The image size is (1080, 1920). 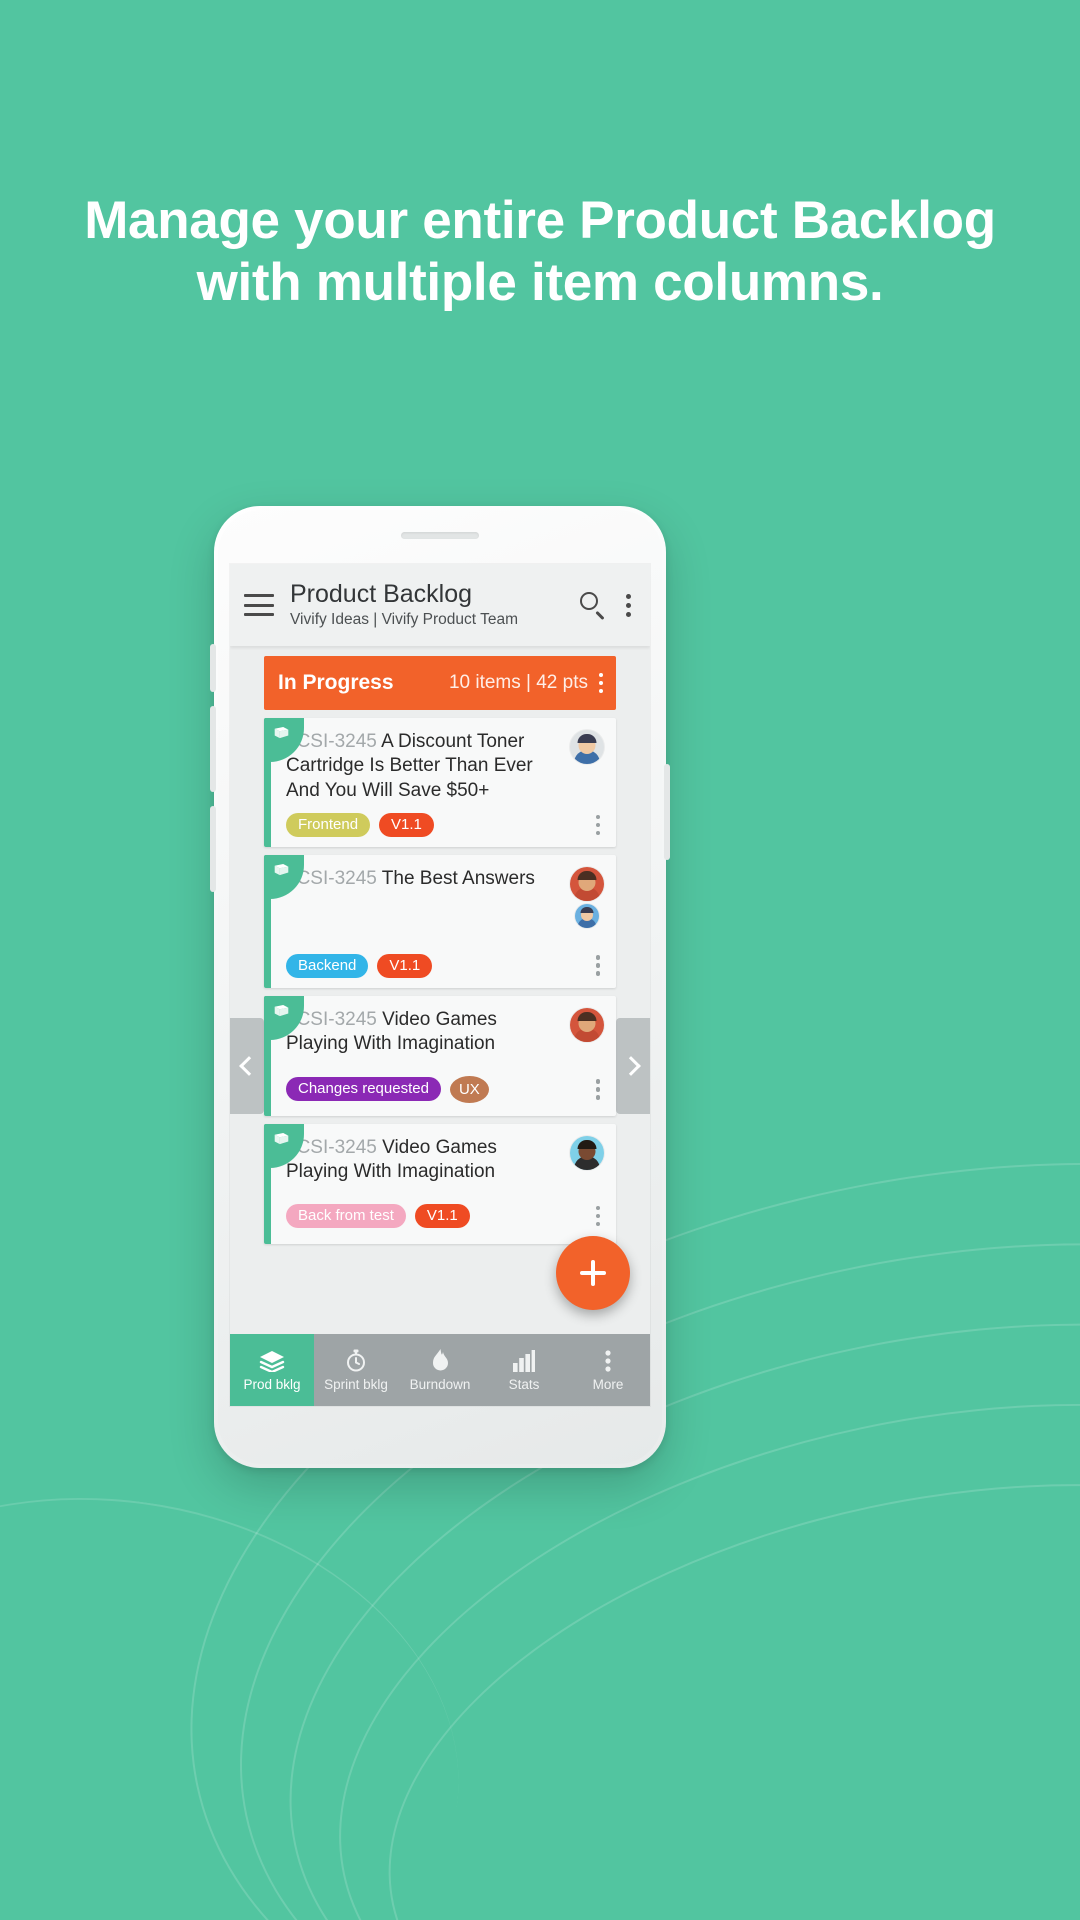 I want to click on card-tags: Frontend V1.1, so click(x=439, y=825).